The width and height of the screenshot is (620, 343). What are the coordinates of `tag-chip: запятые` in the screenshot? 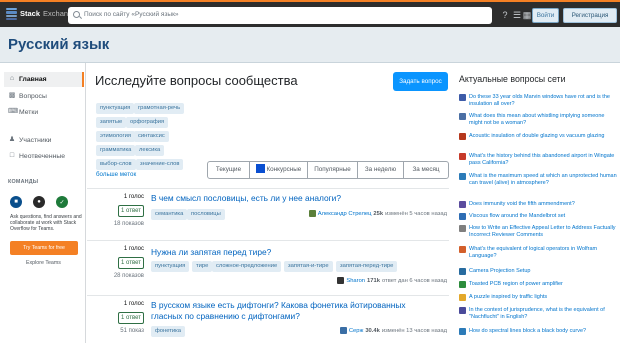 It's located at (111, 122).